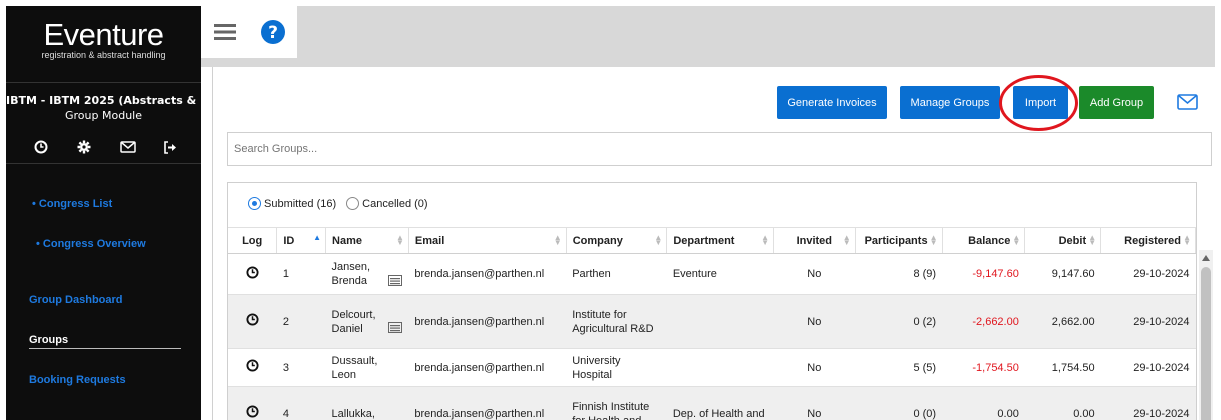 Image resolution: width=1221 pixels, height=420 pixels. Describe the element at coordinates (1206, 343) in the screenshot. I see `scrollbar-thumb` at that location.